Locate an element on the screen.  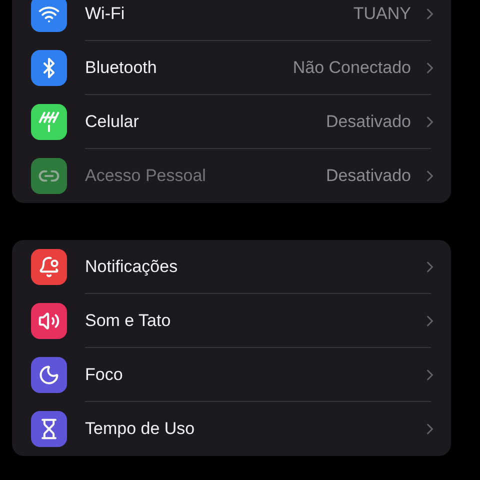
row-label: Celular is located at coordinates (112, 121).